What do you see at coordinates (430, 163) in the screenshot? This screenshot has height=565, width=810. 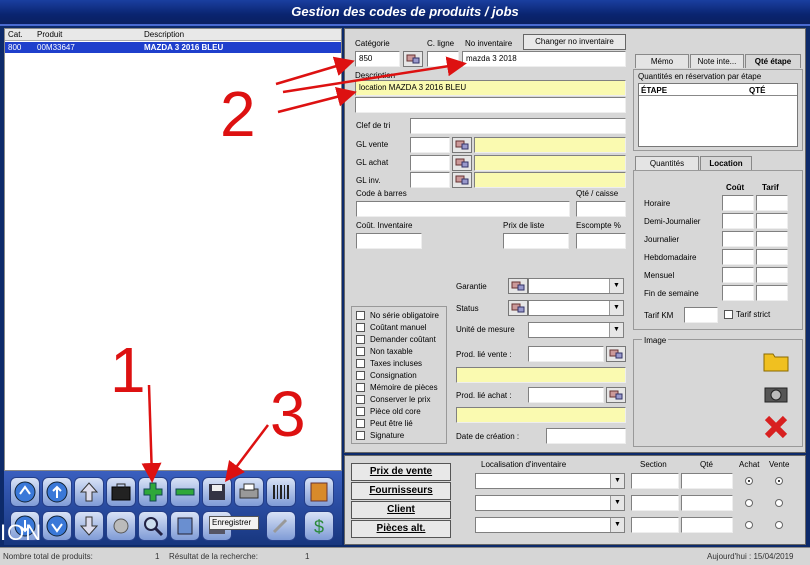 I see `glachat-field` at bounding box center [430, 163].